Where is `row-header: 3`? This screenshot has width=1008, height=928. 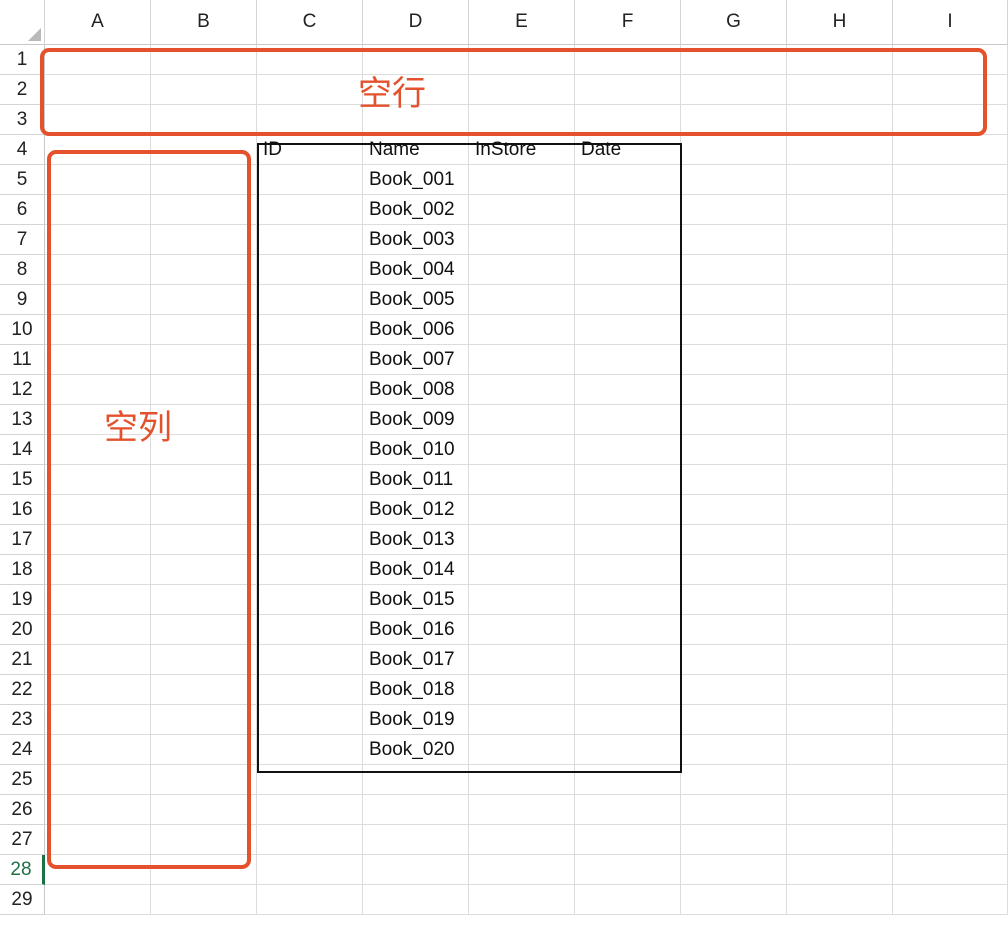 row-header: 3 is located at coordinates (22, 120).